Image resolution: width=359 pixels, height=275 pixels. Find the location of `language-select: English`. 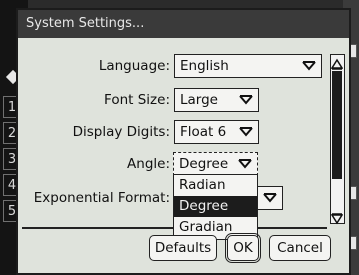

language-select: English is located at coordinates (248, 66).